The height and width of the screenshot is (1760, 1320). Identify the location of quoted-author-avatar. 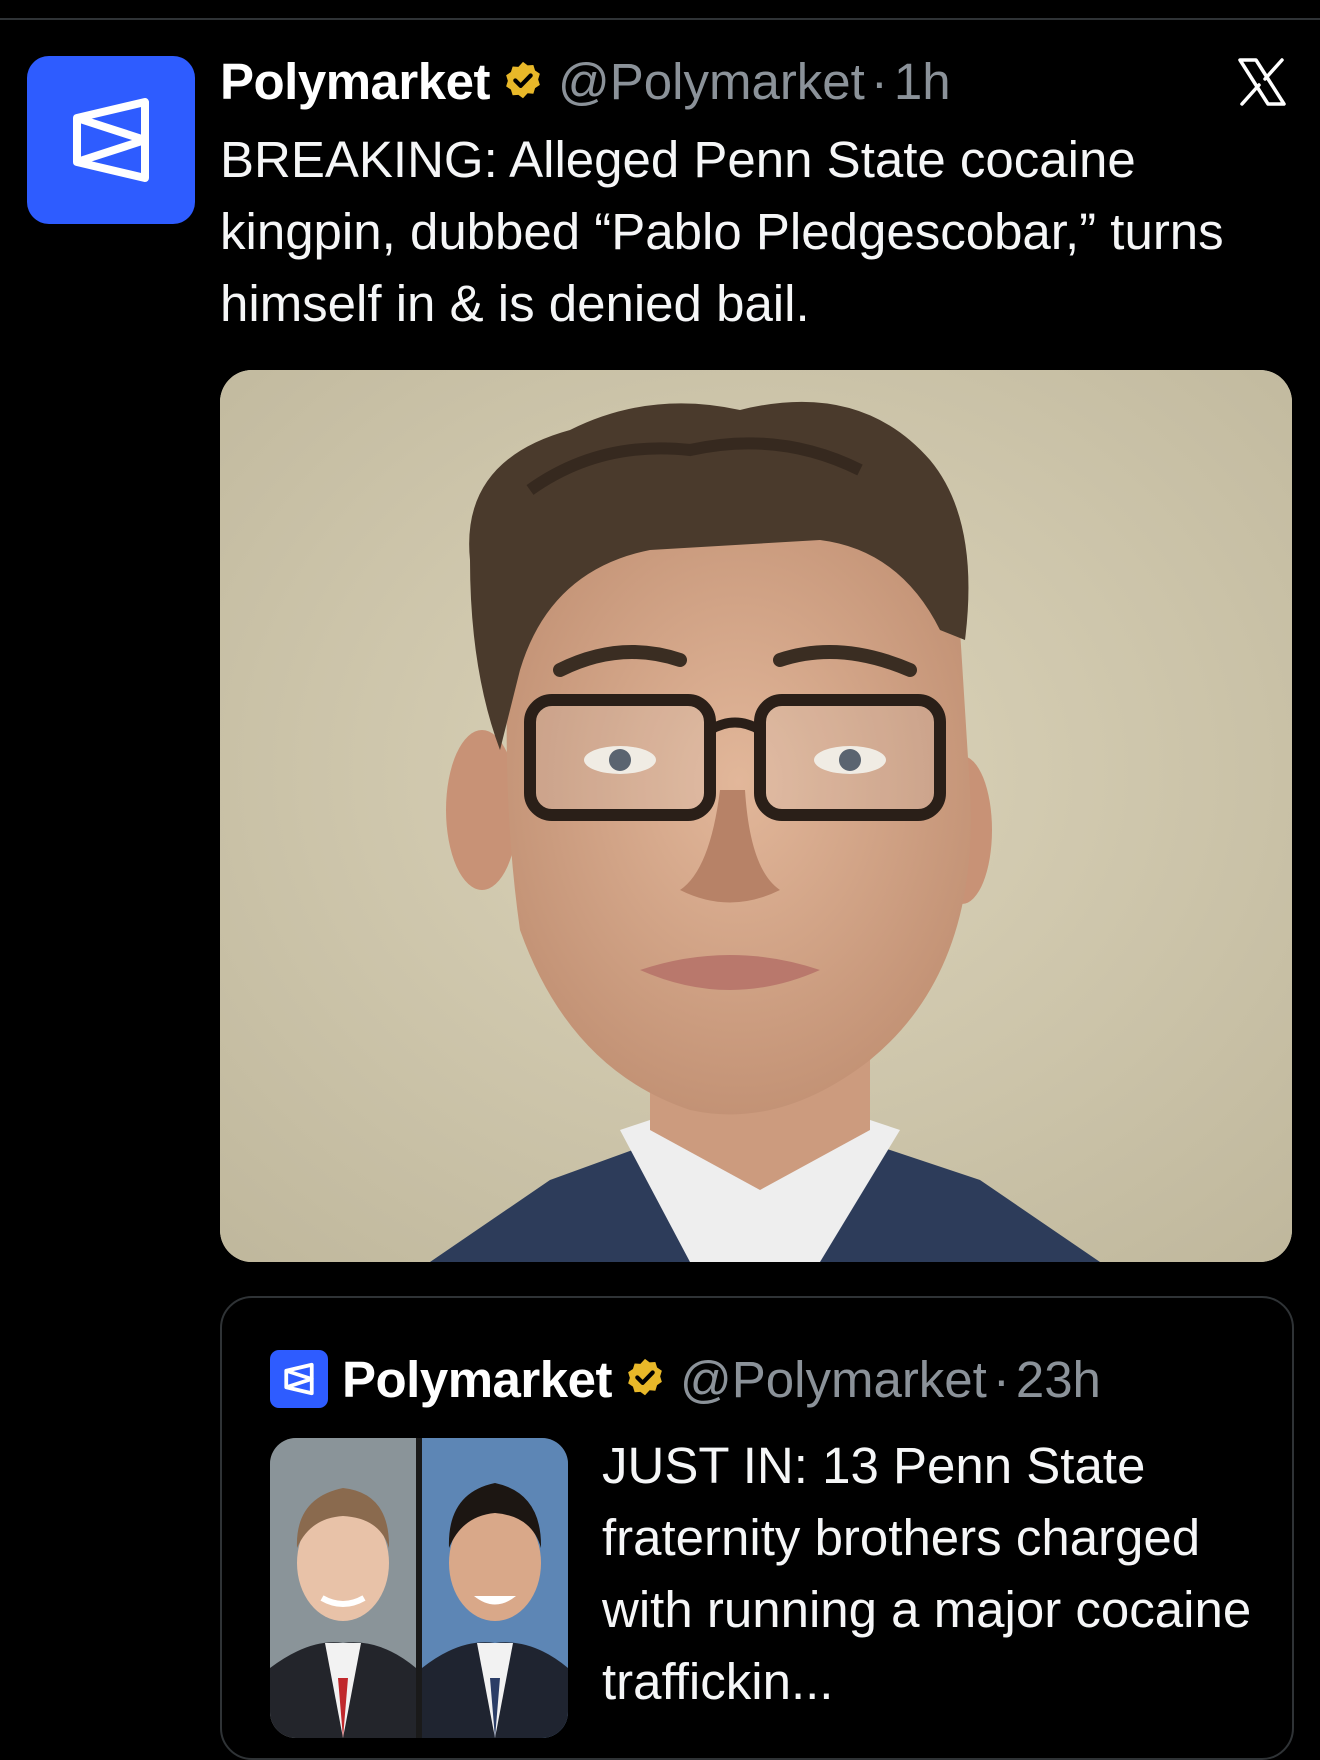
(299, 1379).